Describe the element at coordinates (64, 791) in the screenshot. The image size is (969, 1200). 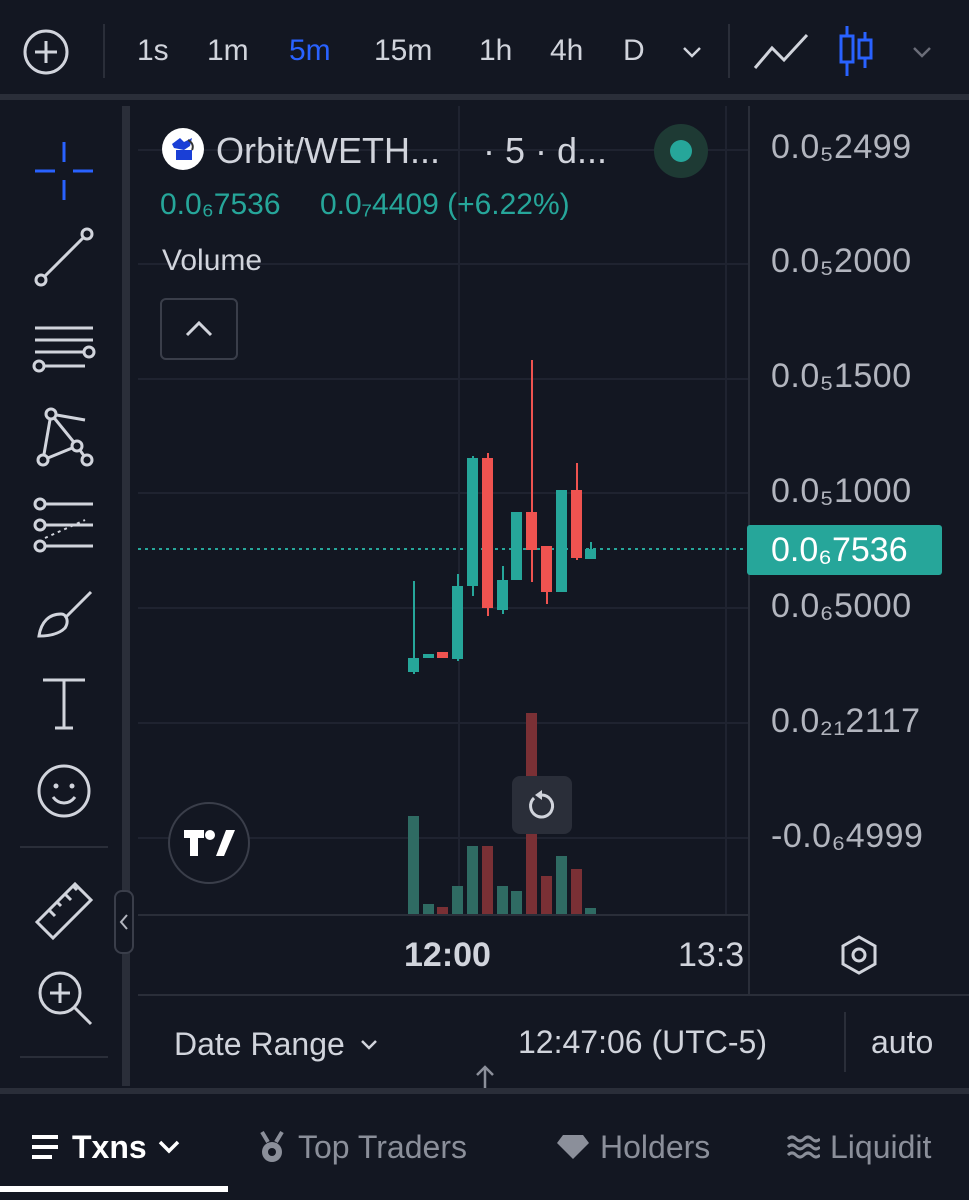
I see `emoji-icon` at that location.